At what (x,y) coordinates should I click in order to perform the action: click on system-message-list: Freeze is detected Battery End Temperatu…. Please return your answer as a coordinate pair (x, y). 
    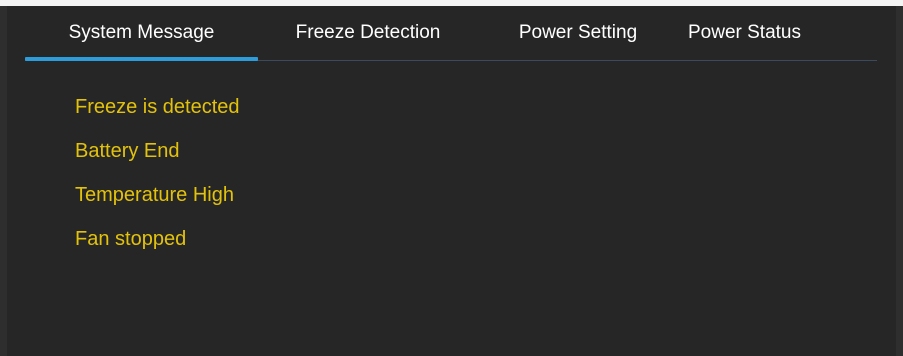
    Looking at the image, I should click on (157, 180).